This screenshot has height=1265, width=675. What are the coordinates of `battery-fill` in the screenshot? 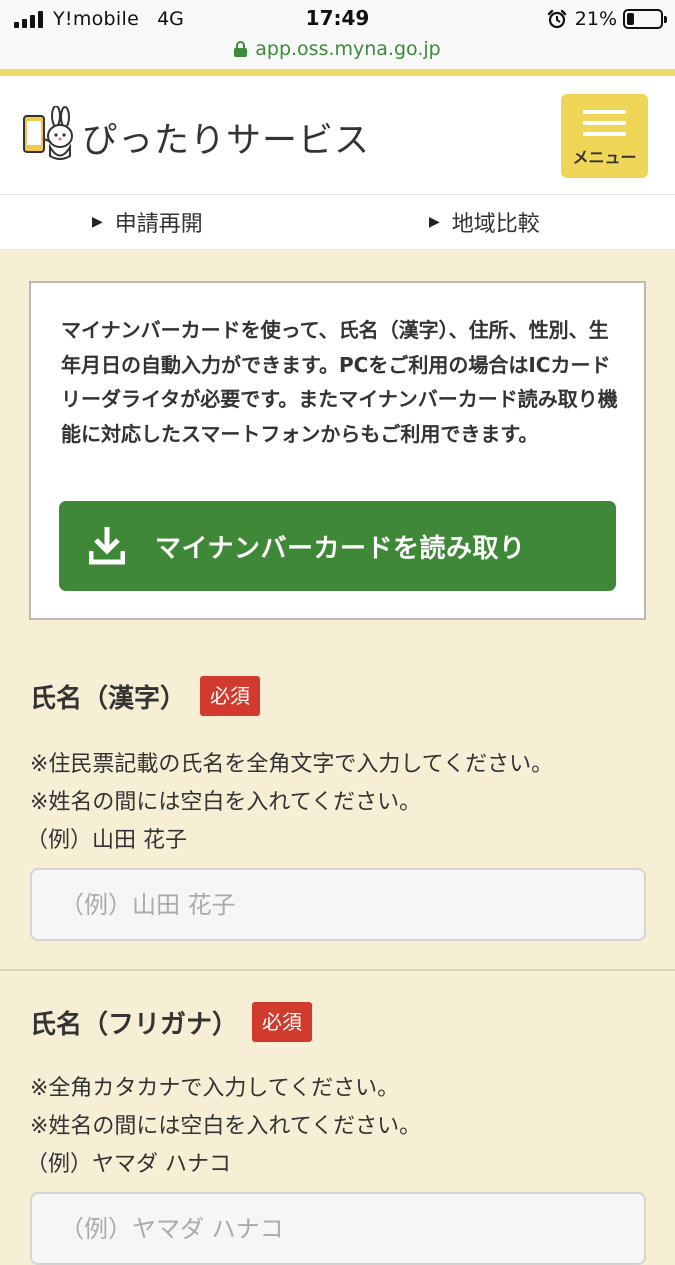 It's located at (630, 19).